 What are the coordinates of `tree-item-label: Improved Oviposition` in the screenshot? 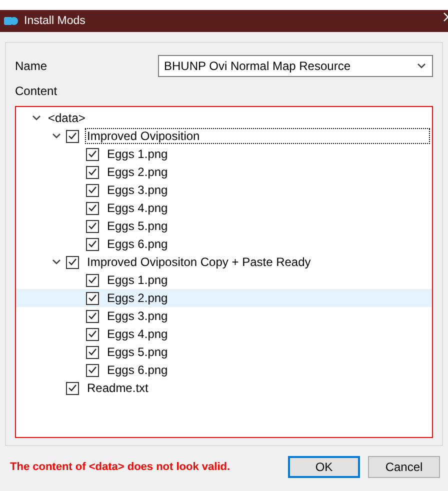 It's located at (257, 136).